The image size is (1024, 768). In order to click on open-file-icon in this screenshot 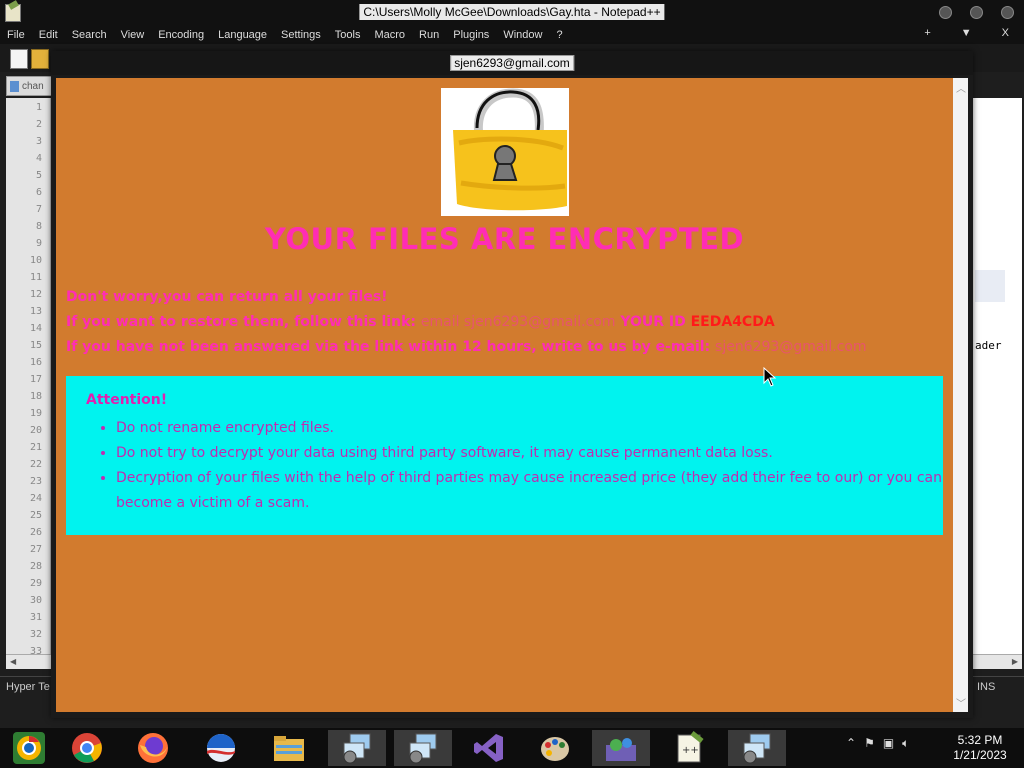, I will do `click(40, 59)`.